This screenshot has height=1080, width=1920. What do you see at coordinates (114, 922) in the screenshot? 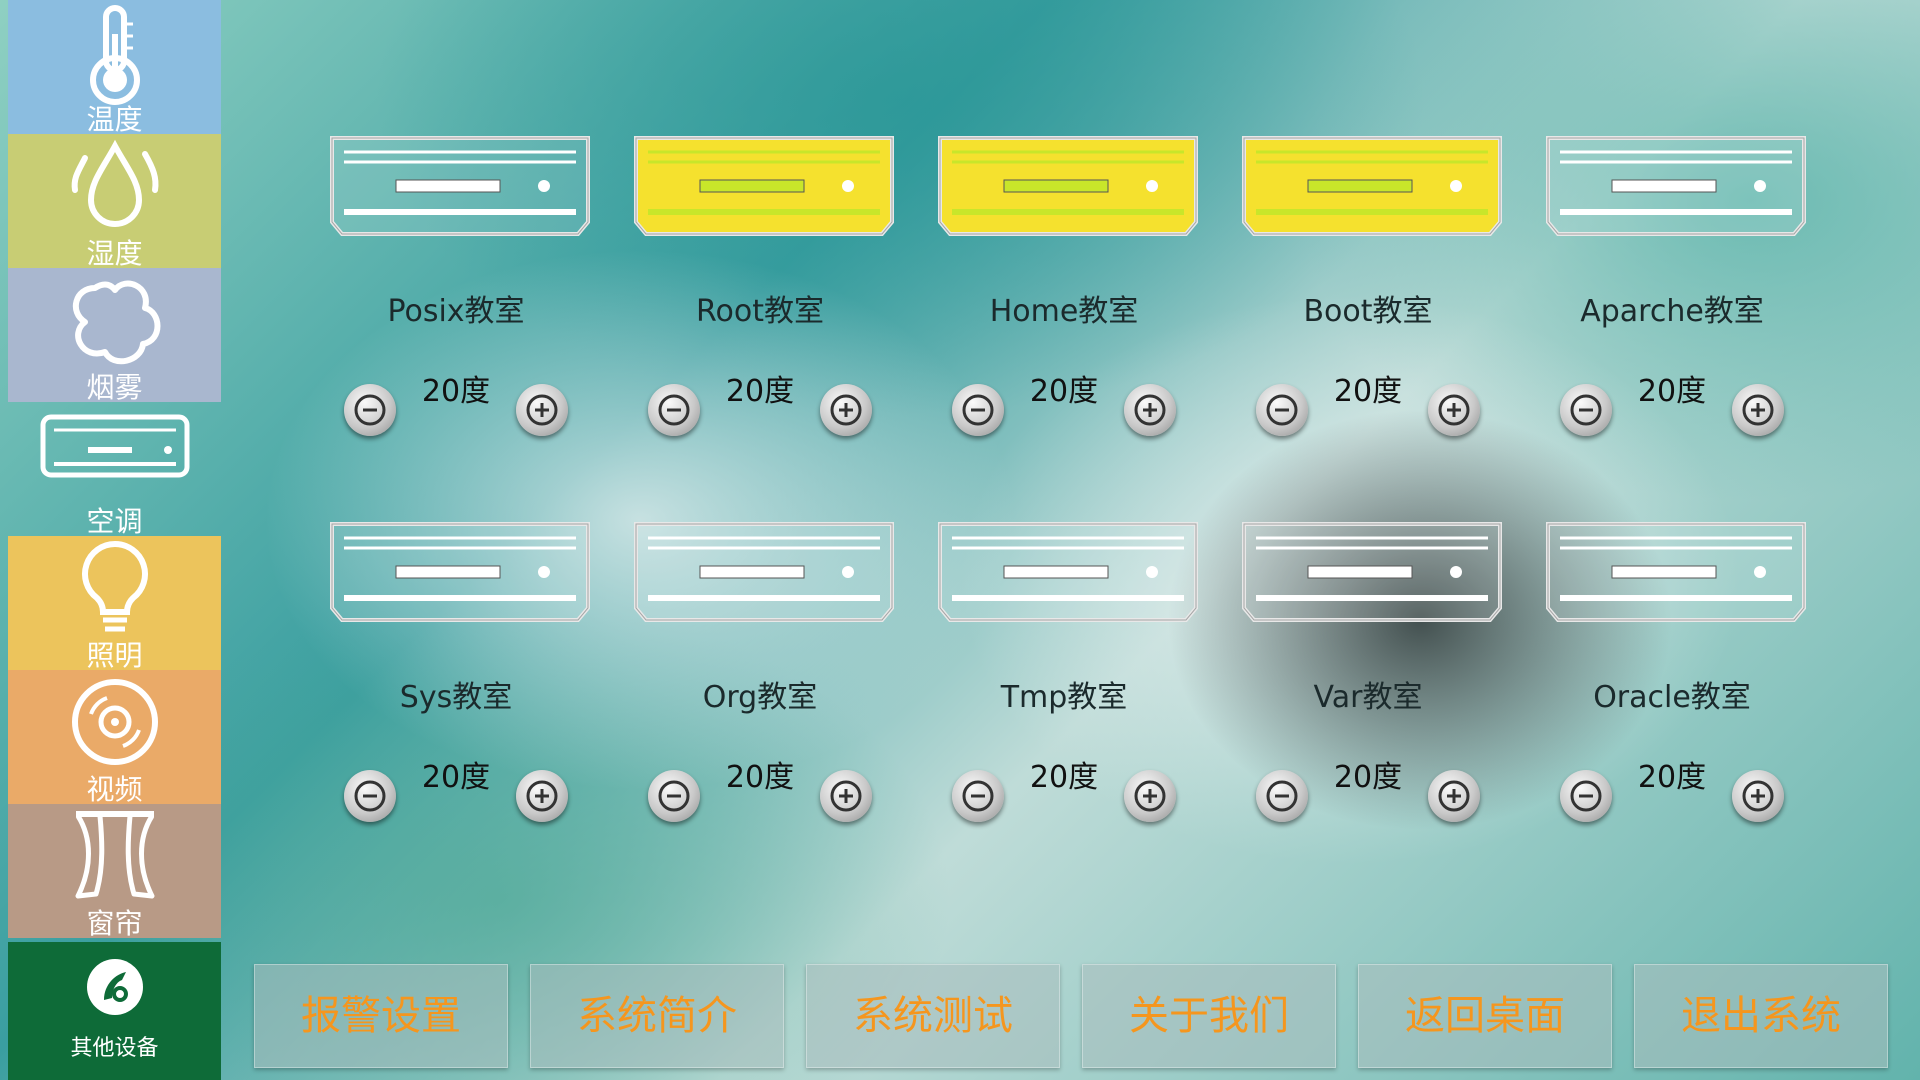
I see `sidebar-item-label: 窗帘` at bounding box center [114, 922].